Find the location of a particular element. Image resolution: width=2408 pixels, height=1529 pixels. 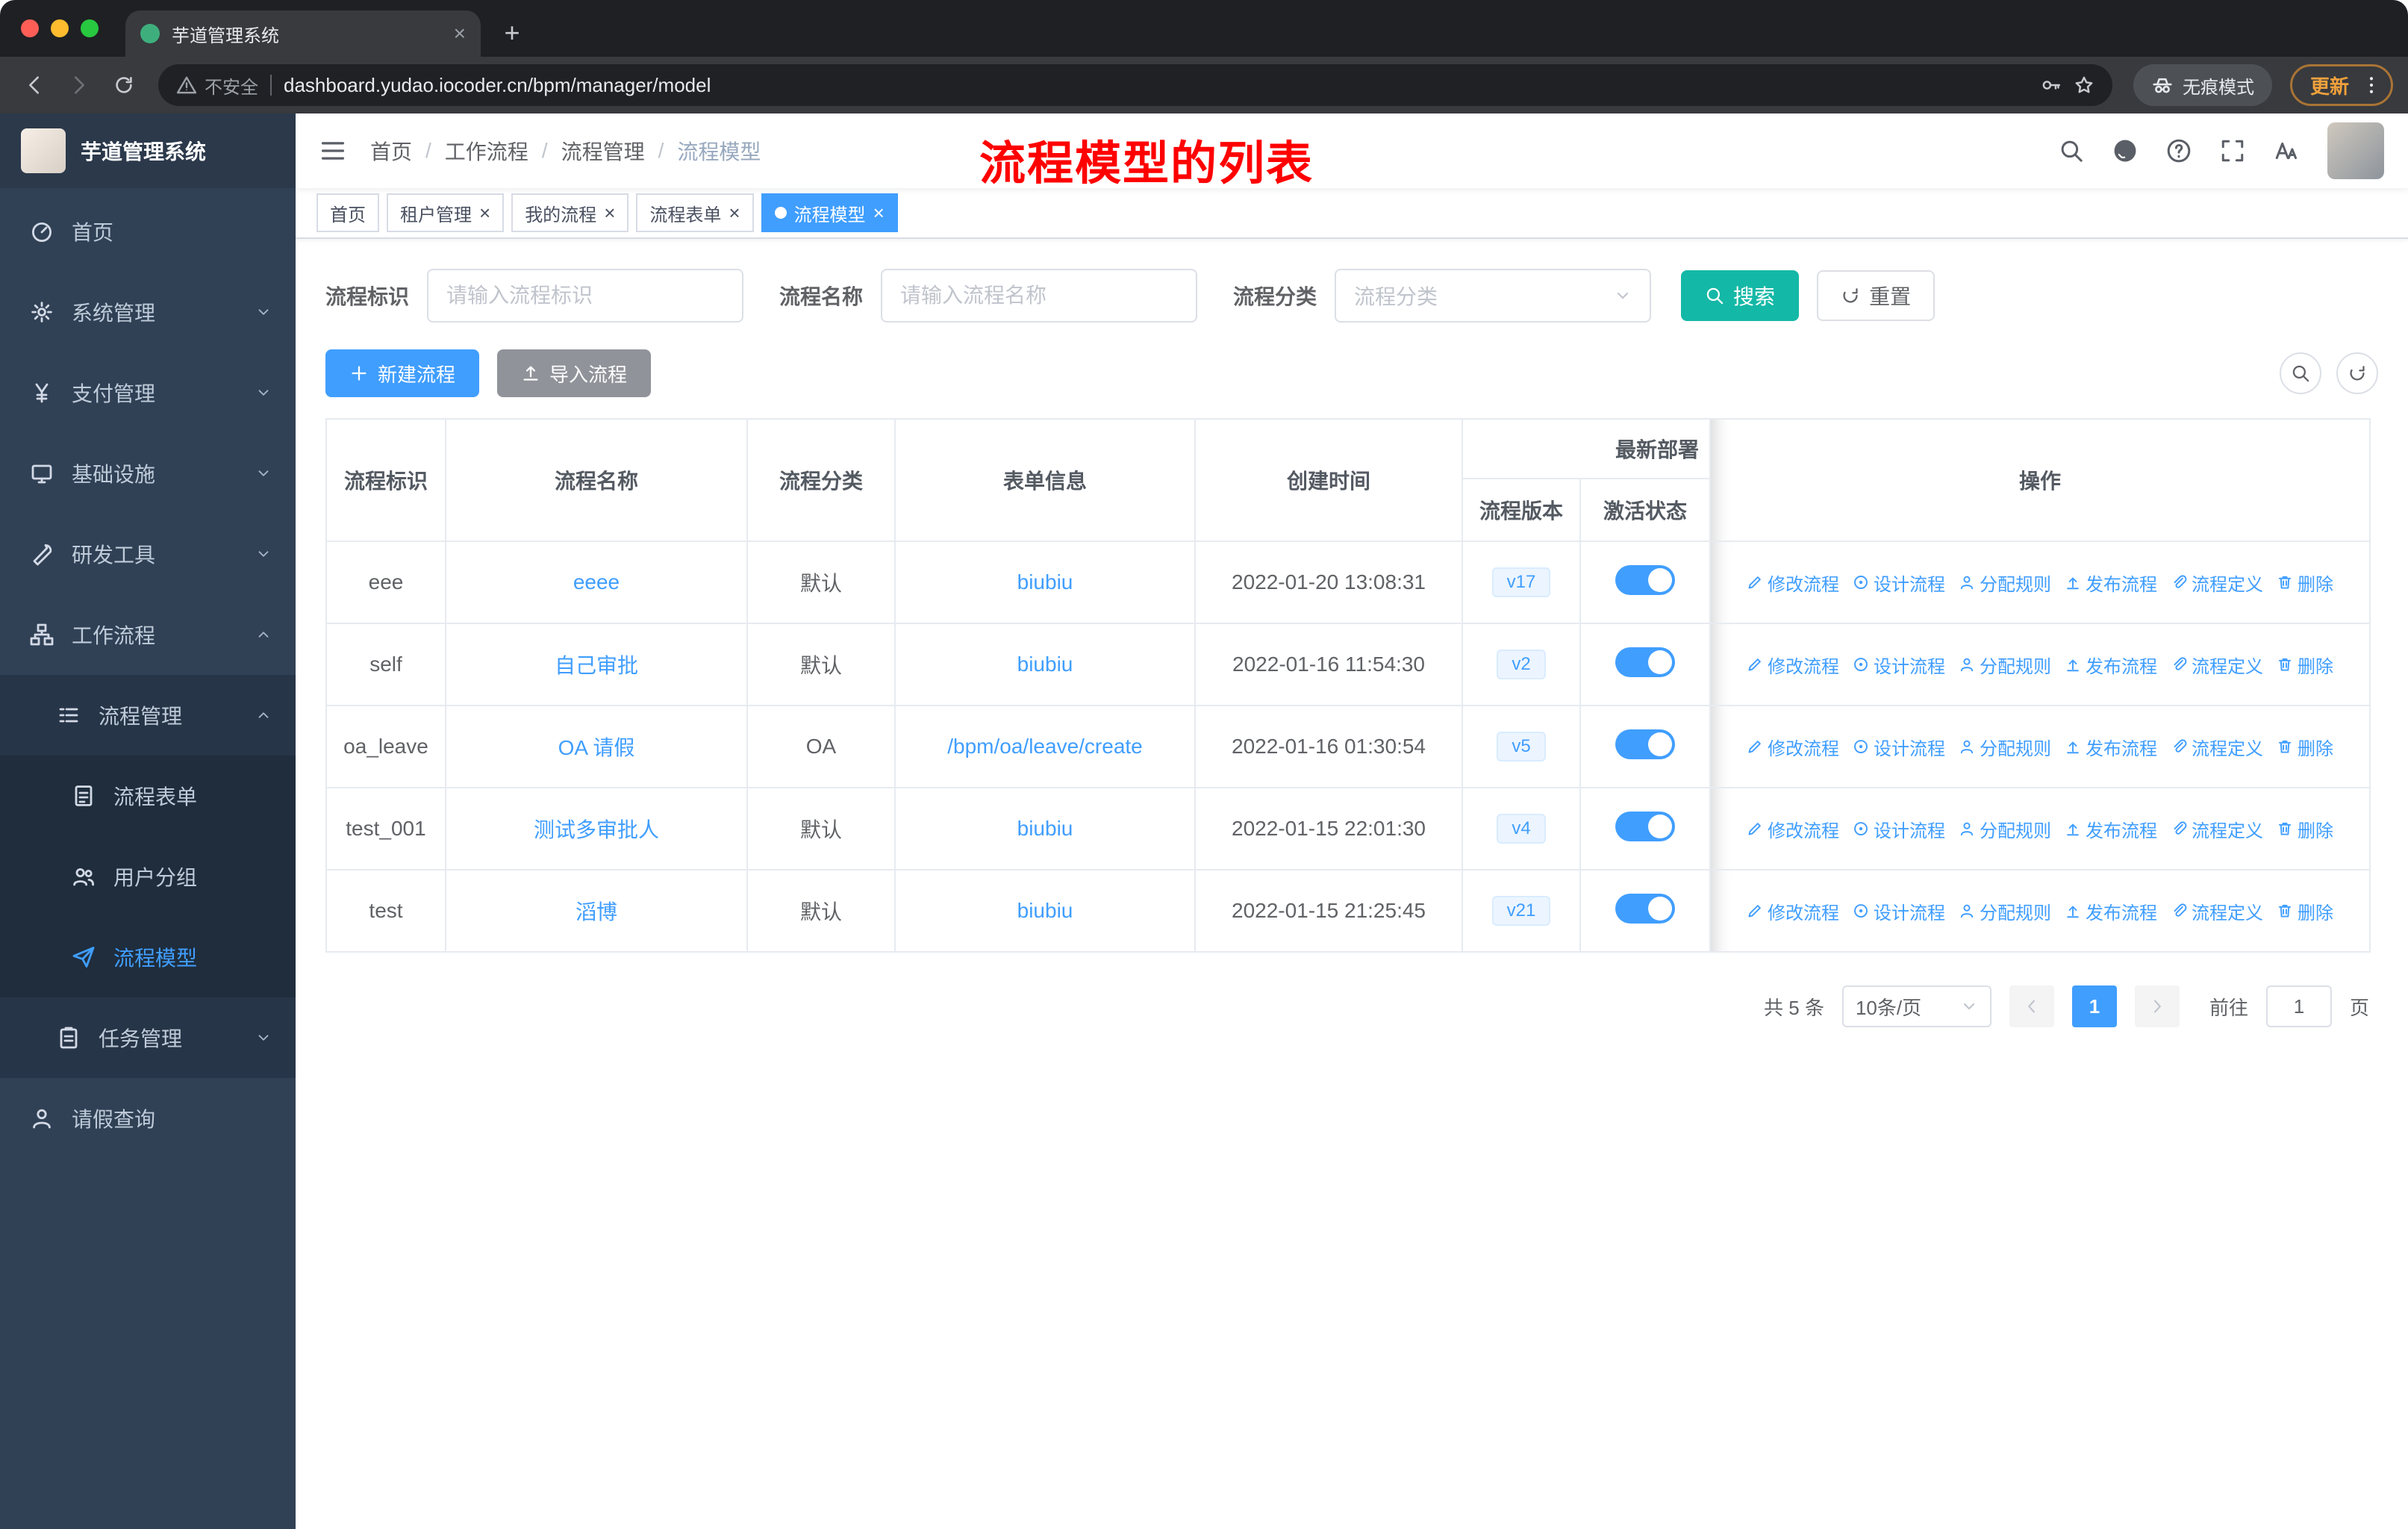

page-size-select: 10条/页 is located at coordinates (1916, 1006).